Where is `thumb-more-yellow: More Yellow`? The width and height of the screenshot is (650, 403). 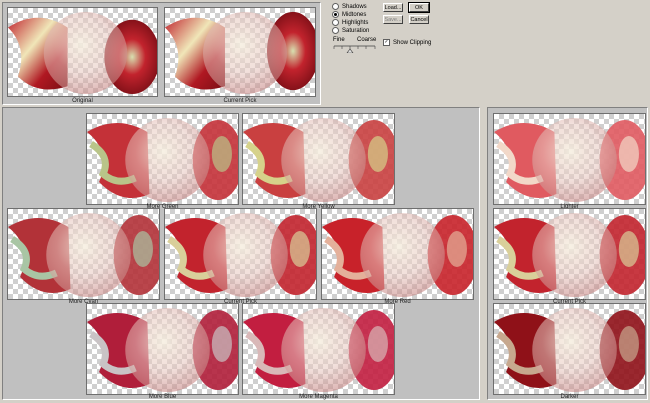 thumb-more-yellow: More Yellow is located at coordinates (318, 163).